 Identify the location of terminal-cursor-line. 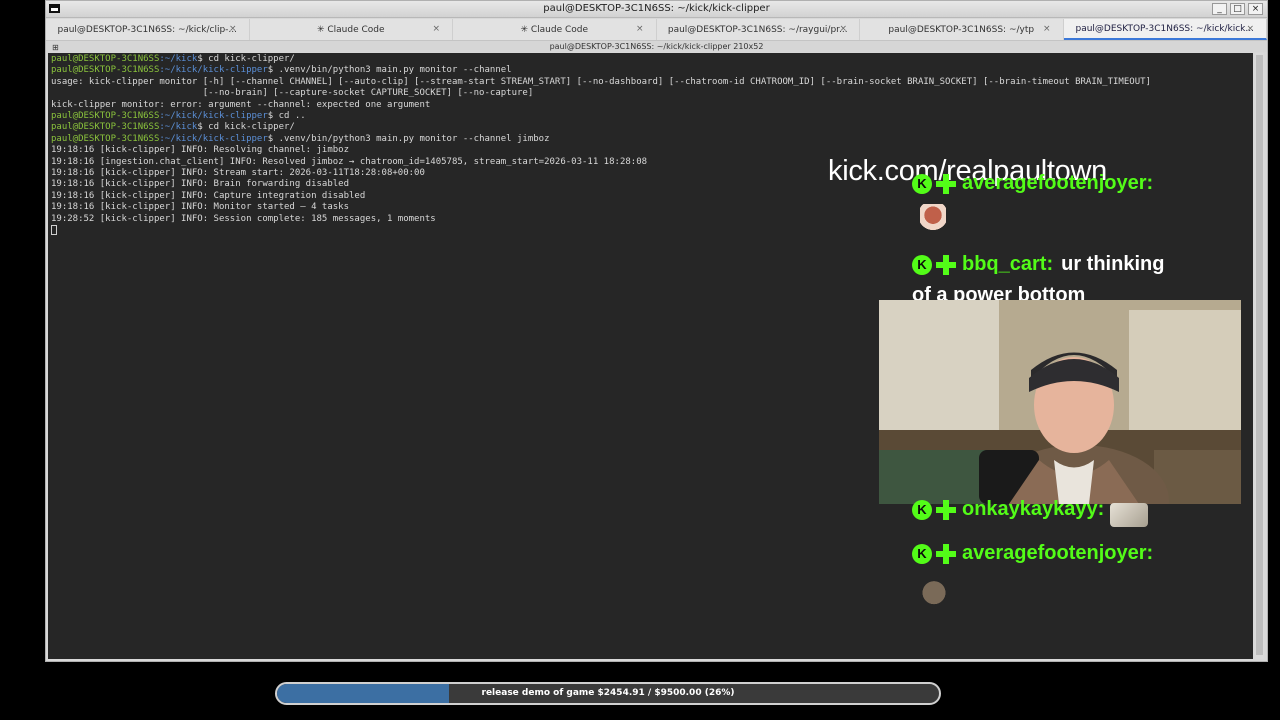
(601, 231).